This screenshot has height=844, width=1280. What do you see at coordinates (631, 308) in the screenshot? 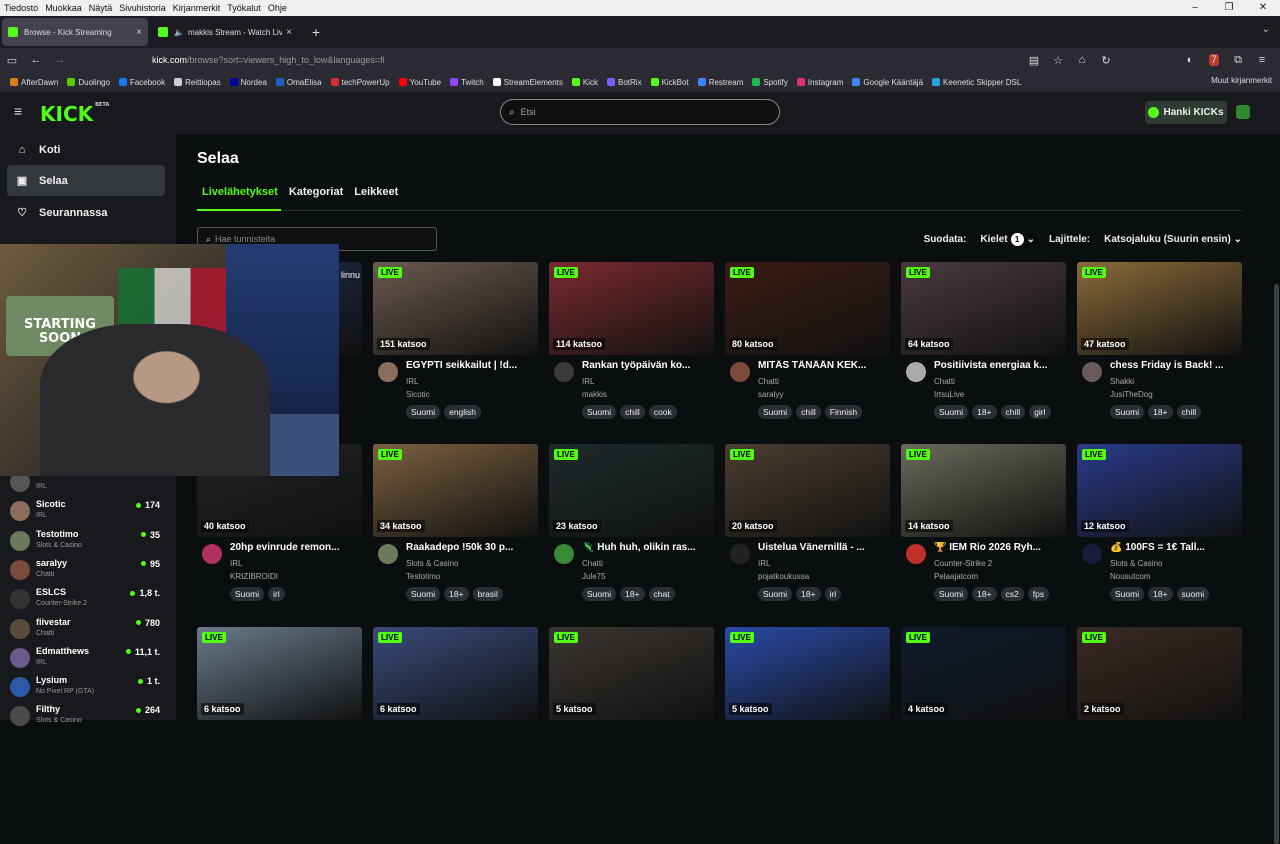
I see `stream-thumbnail: LIVE 114 katsoo` at bounding box center [631, 308].